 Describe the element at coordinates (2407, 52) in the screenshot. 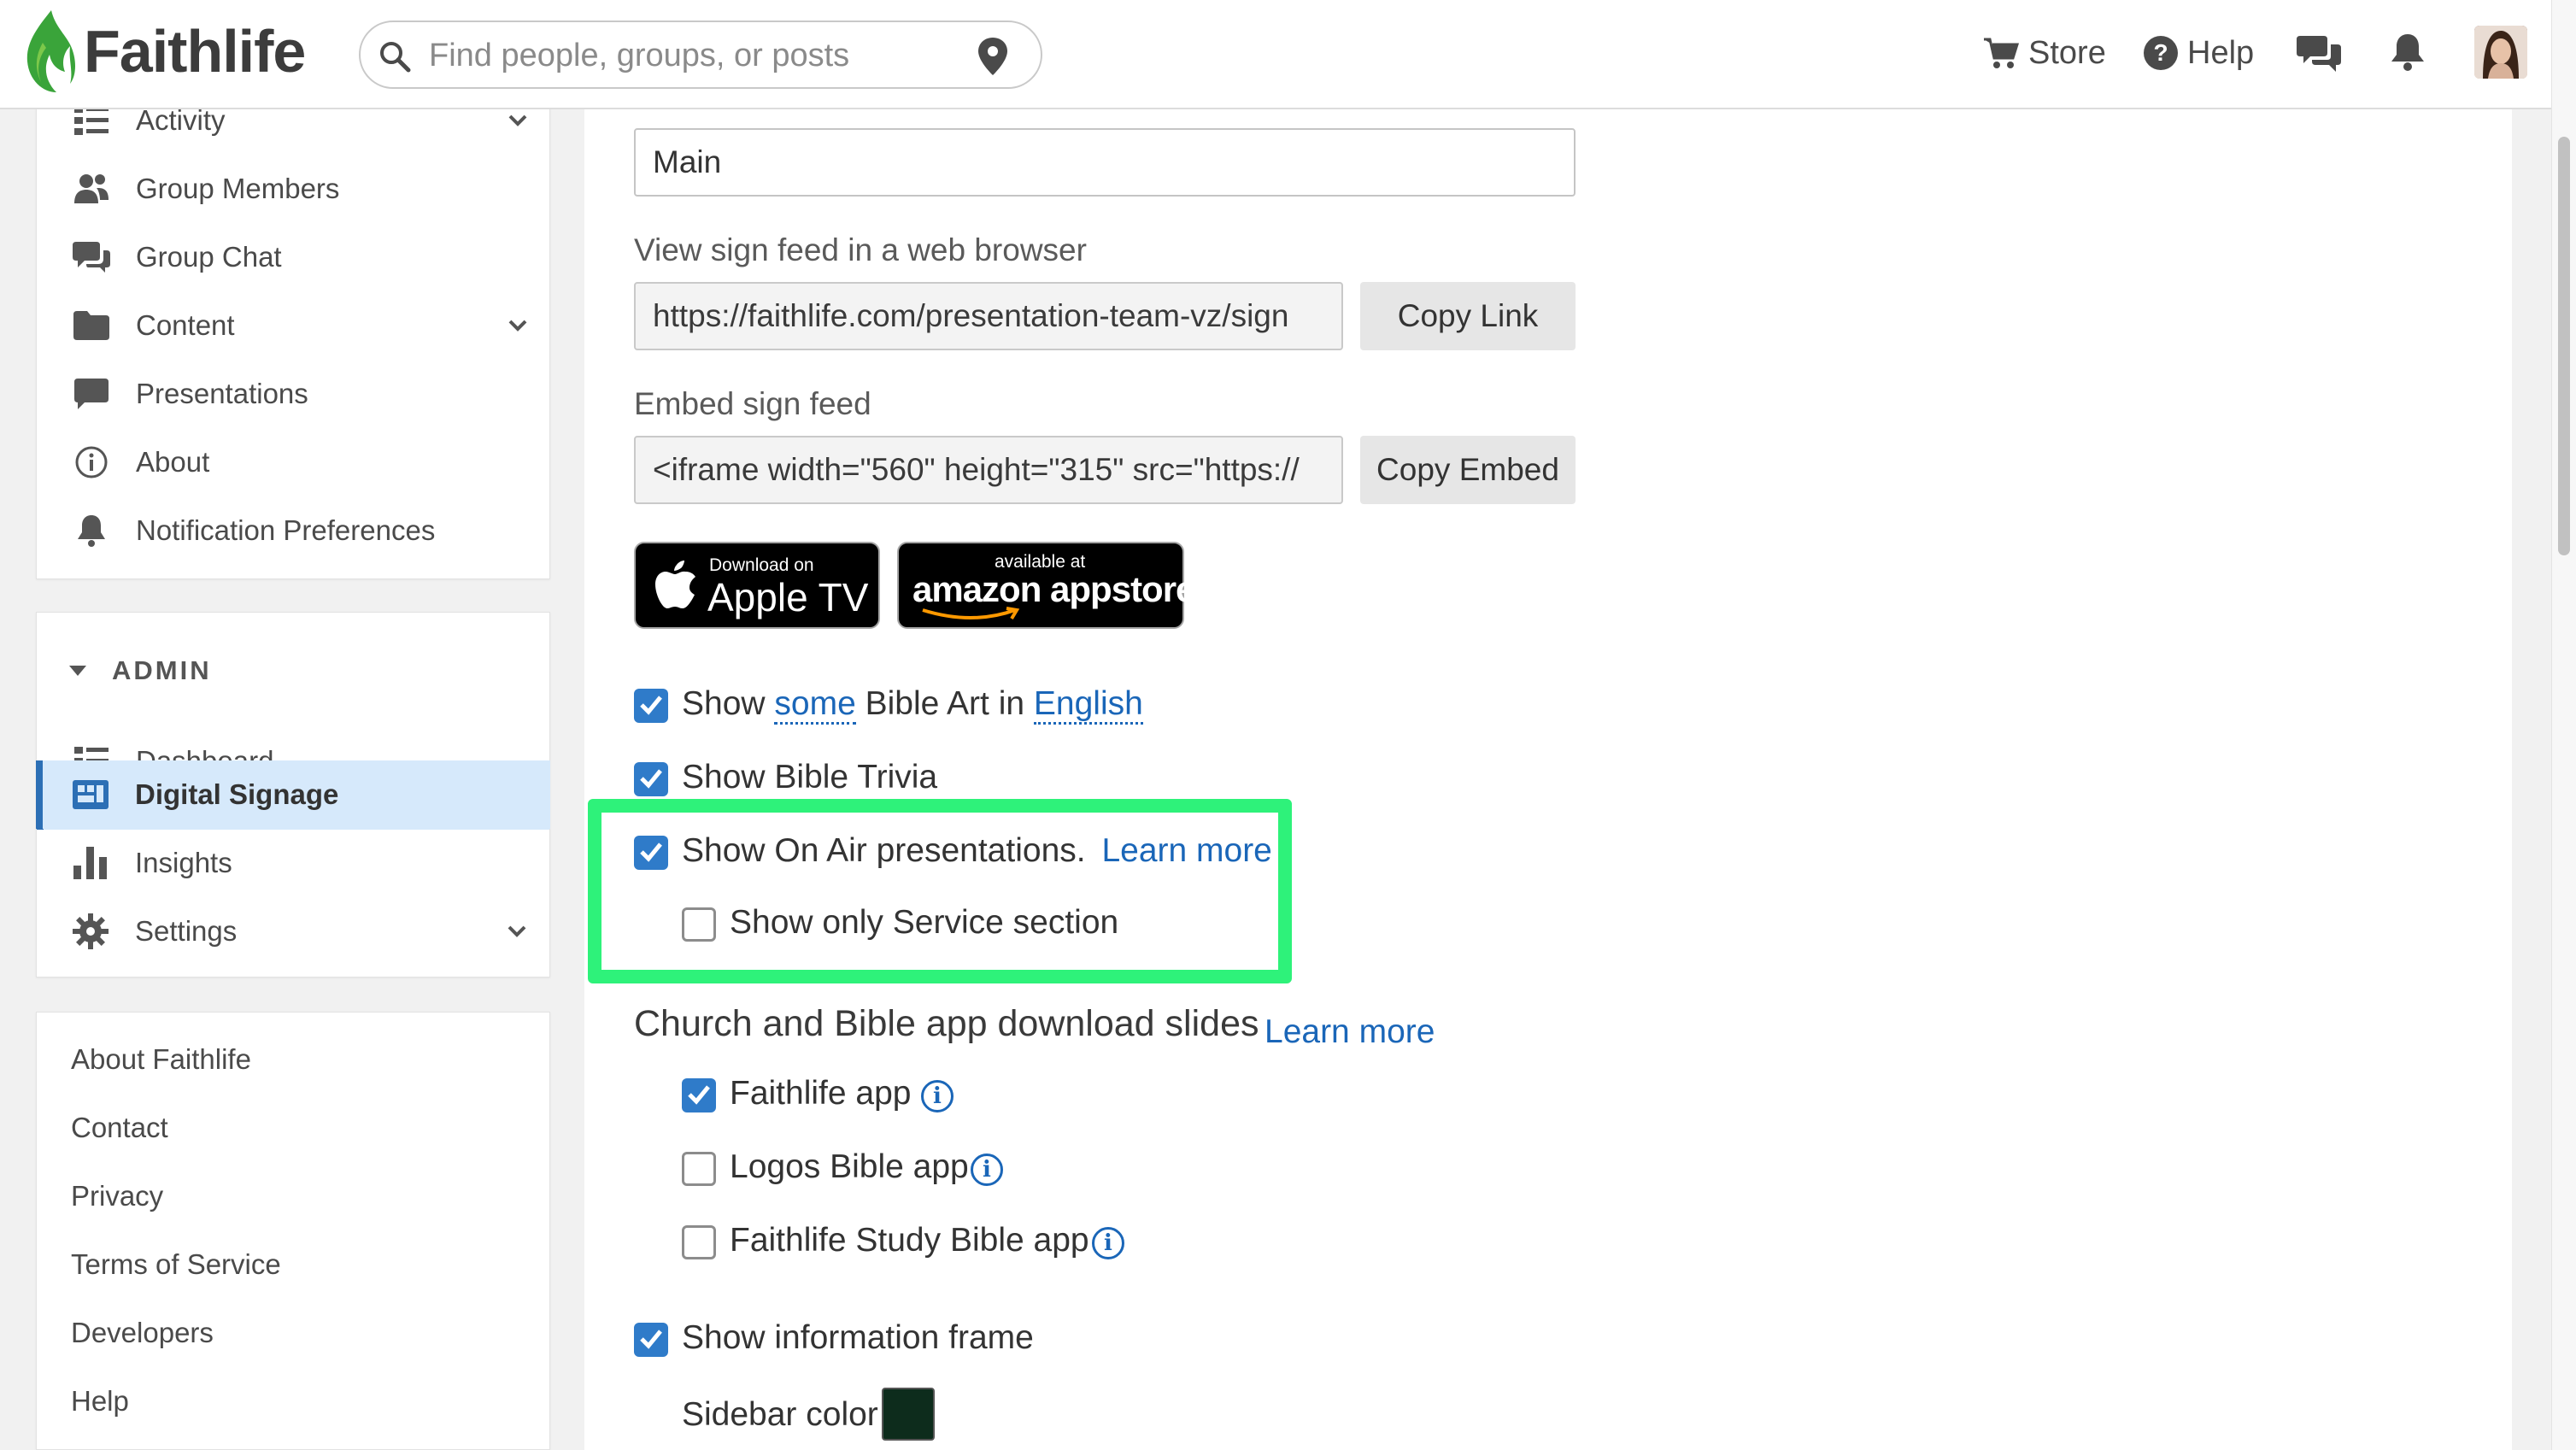

I see `bell-icon` at that location.